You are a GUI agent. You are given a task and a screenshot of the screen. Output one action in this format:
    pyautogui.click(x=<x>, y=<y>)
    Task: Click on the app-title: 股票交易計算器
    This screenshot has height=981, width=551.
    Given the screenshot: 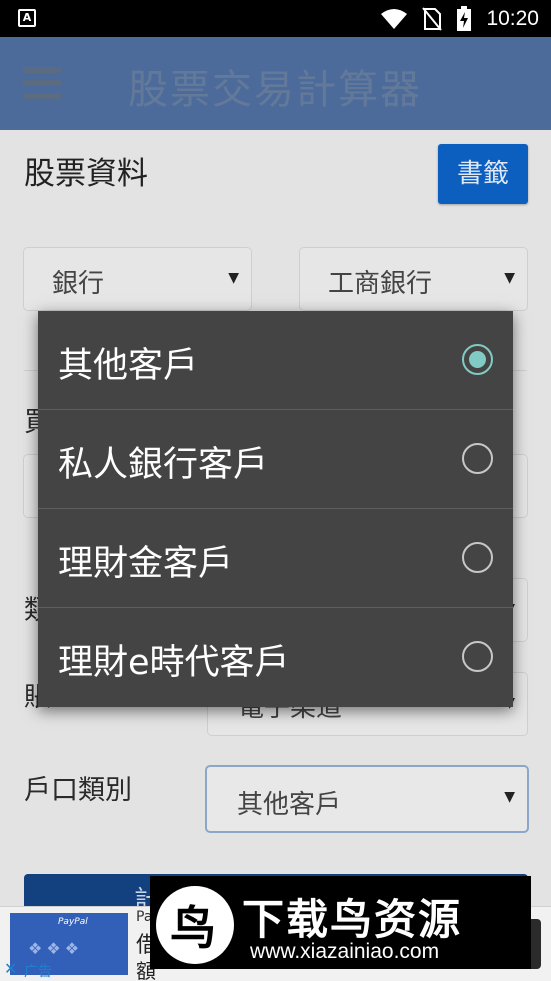 What is the action you would take?
    pyautogui.click(x=275, y=90)
    